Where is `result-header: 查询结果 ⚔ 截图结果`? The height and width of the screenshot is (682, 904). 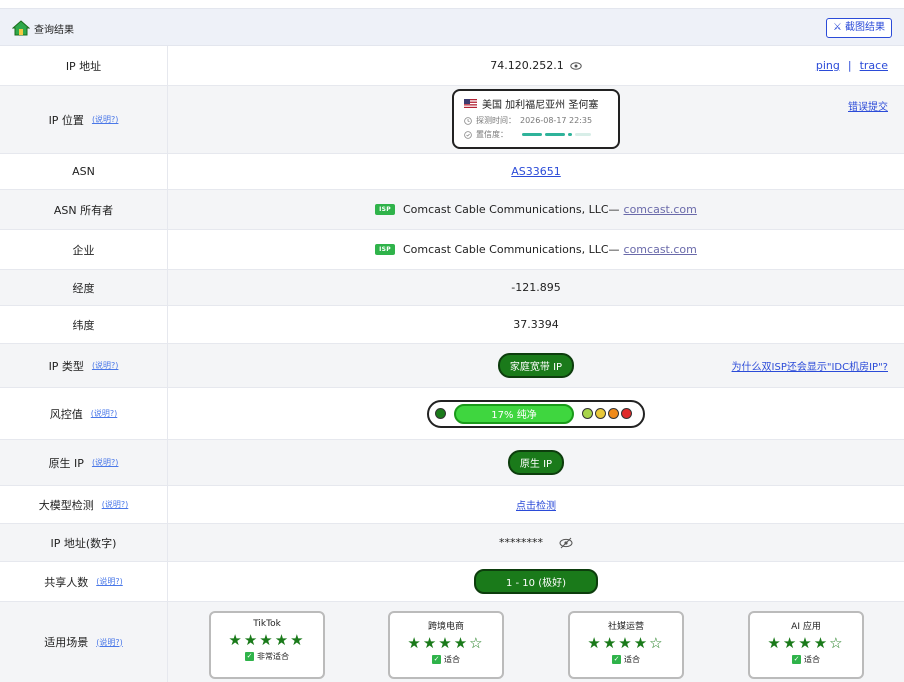 result-header: 查询结果 ⚔ 截图结果 is located at coordinates (452, 27).